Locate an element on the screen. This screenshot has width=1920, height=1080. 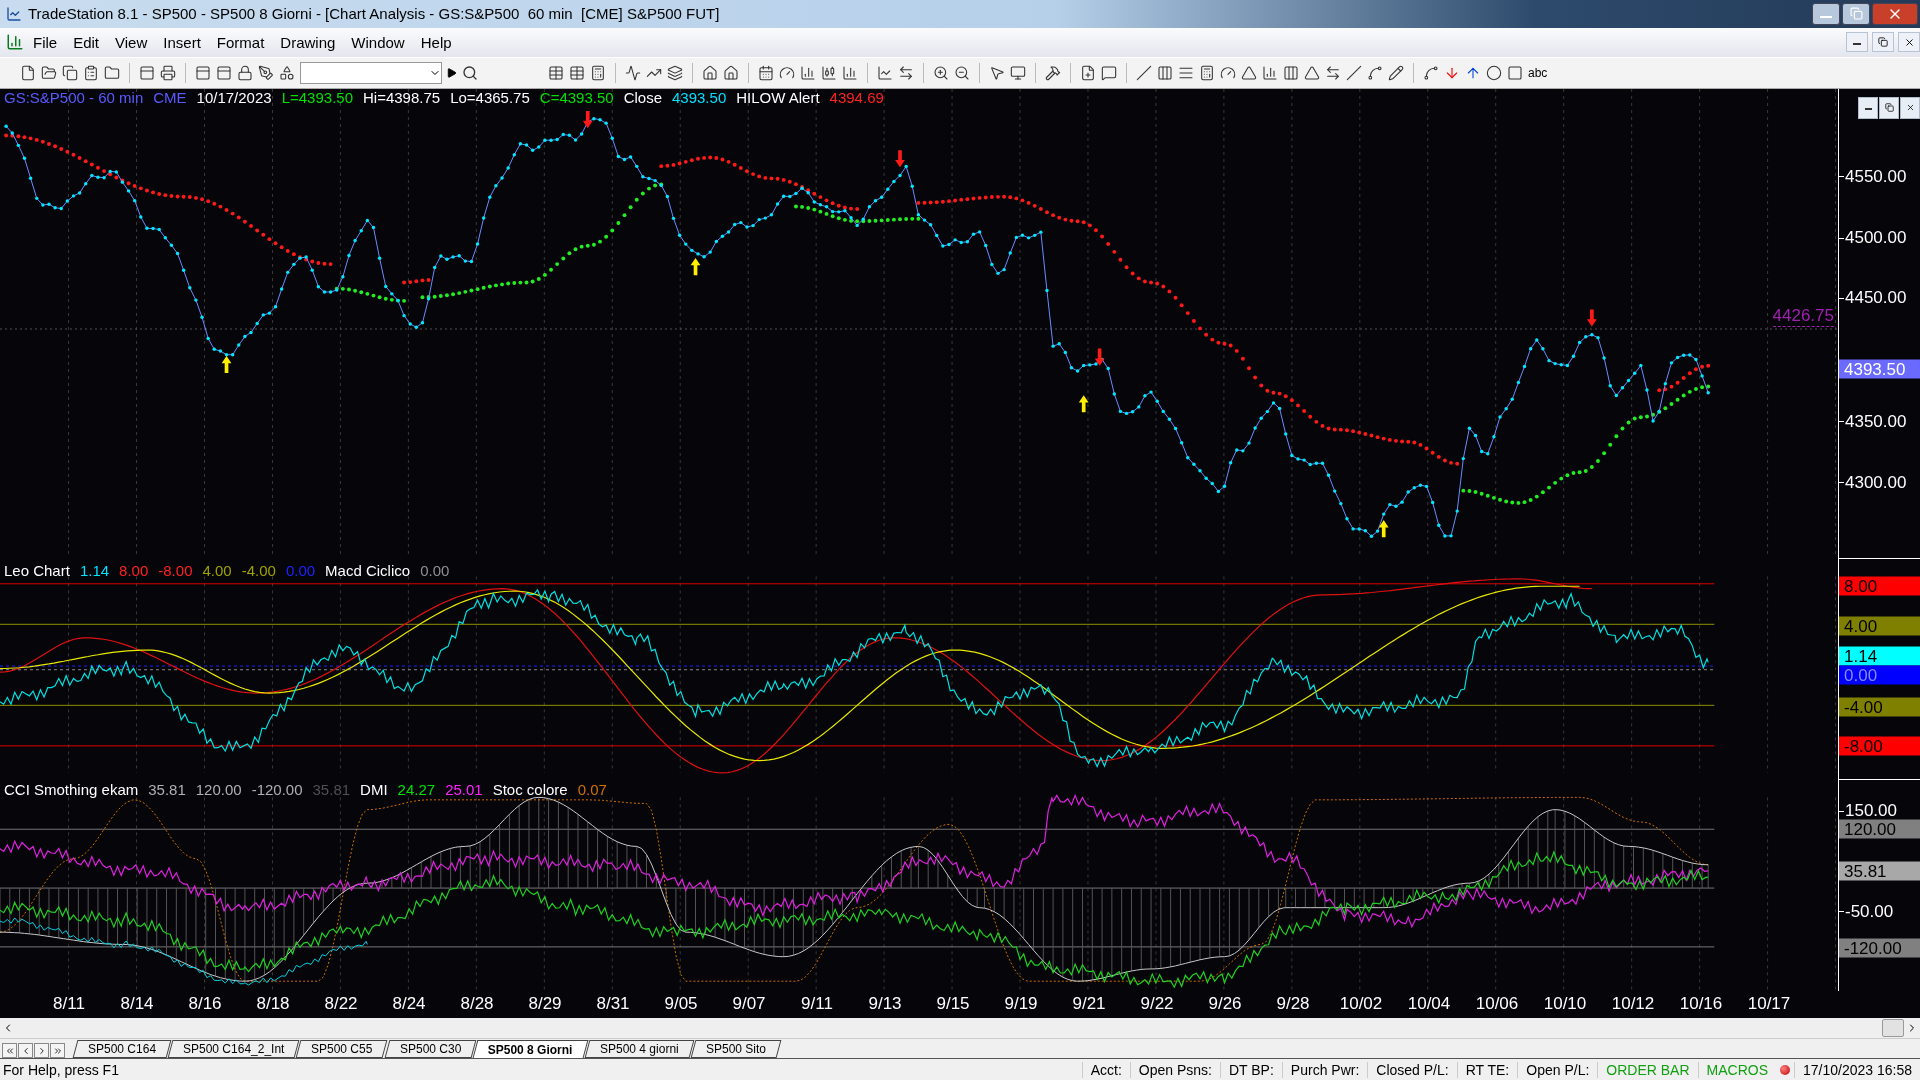
app-icon is located at coordinates (15, 42).